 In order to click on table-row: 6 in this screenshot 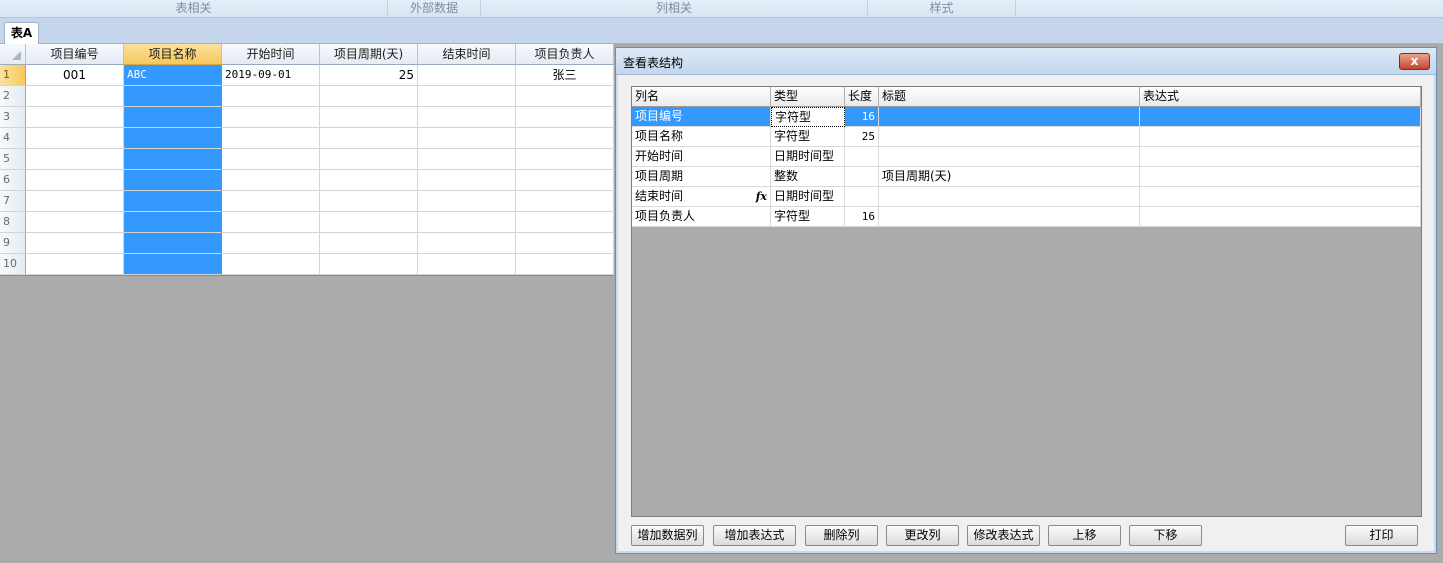, I will do `click(307, 180)`.